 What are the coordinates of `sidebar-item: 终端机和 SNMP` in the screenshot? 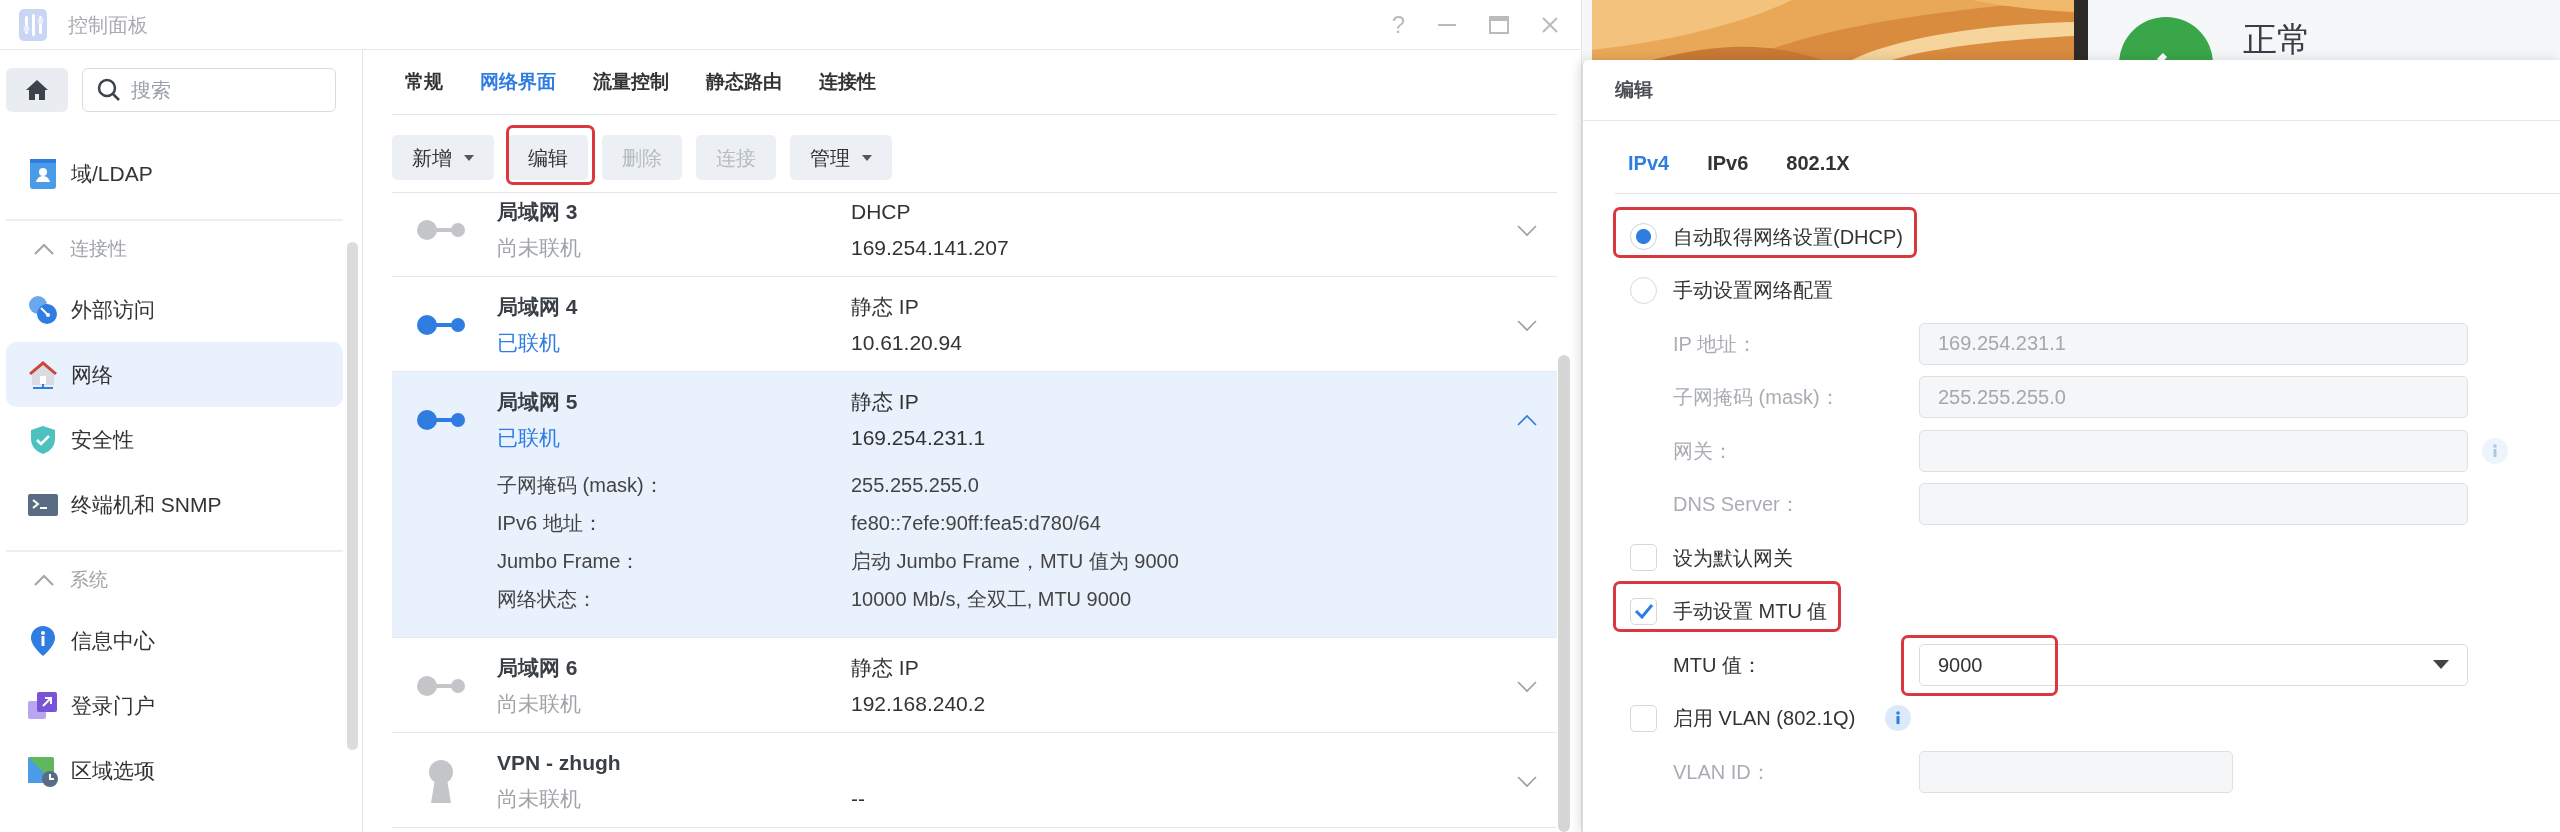 It's located at (174, 504).